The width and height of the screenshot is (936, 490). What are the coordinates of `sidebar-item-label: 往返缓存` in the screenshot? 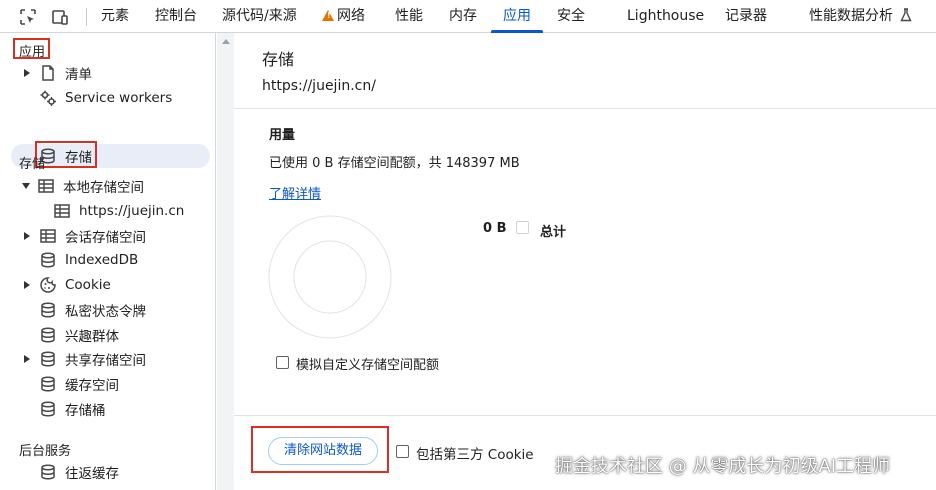 It's located at (92, 474).